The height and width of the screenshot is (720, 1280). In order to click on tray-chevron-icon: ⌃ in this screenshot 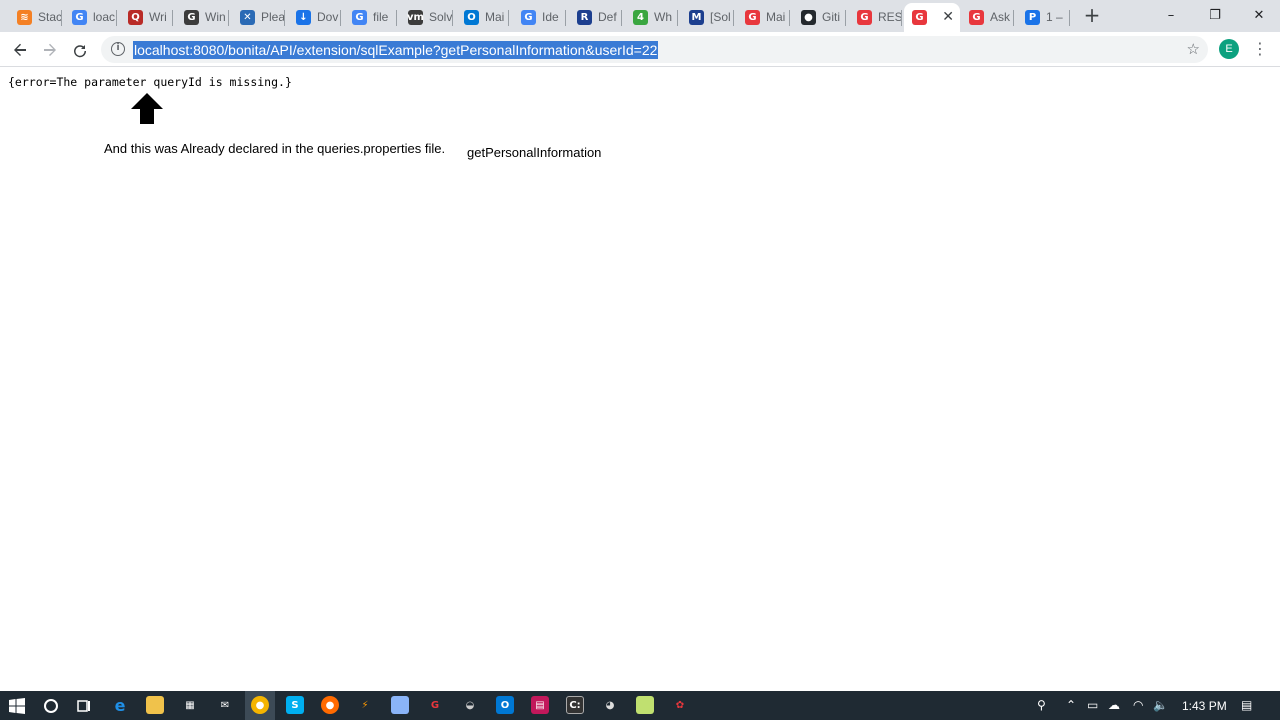, I will do `click(1071, 705)`.